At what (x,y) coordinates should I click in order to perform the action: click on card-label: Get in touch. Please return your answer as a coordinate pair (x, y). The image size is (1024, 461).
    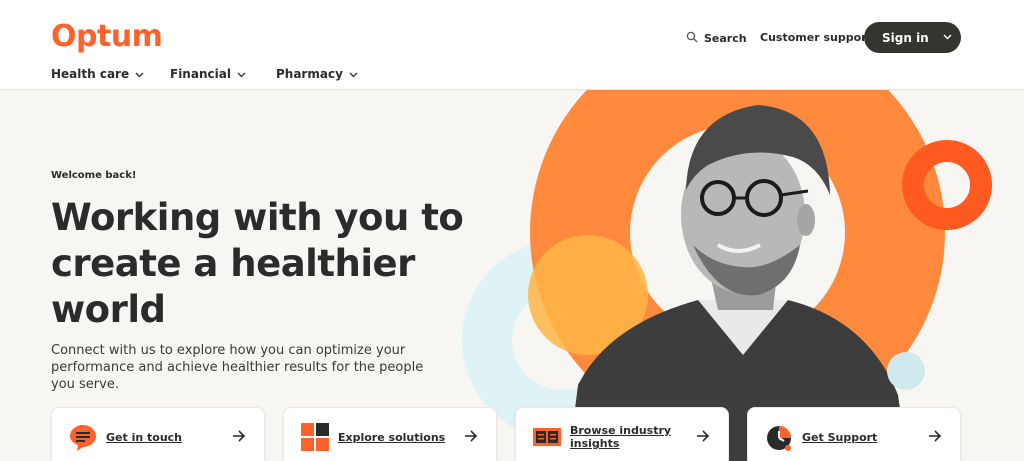
    Looking at the image, I should click on (144, 437).